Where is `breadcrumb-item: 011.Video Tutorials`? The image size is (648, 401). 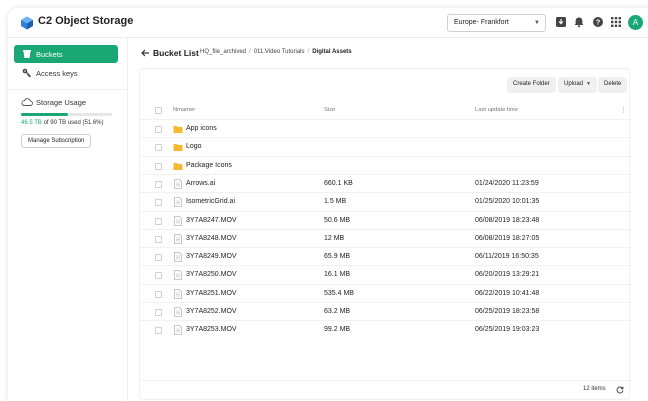
breadcrumb-item: 011.Video Tutorials is located at coordinates (279, 52).